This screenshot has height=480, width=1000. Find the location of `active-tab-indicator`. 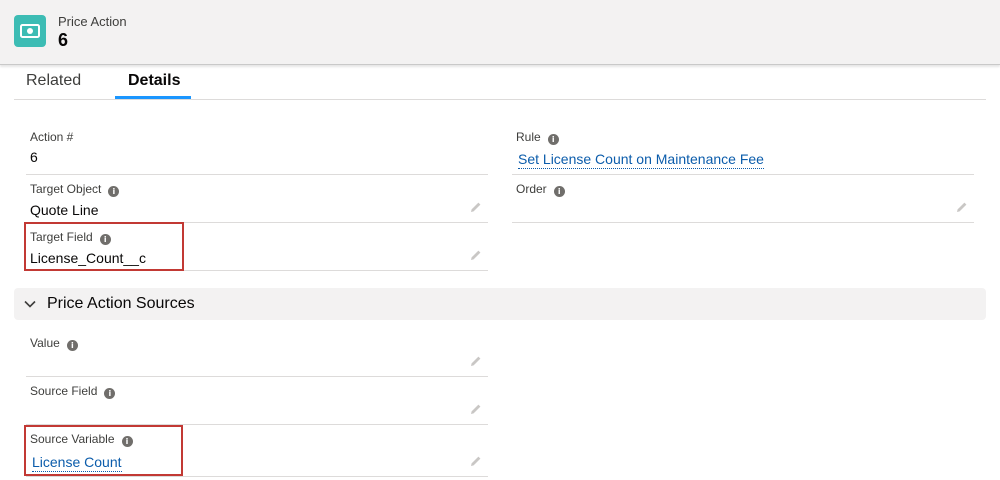

active-tab-indicator is located at coordinates (153, 97).